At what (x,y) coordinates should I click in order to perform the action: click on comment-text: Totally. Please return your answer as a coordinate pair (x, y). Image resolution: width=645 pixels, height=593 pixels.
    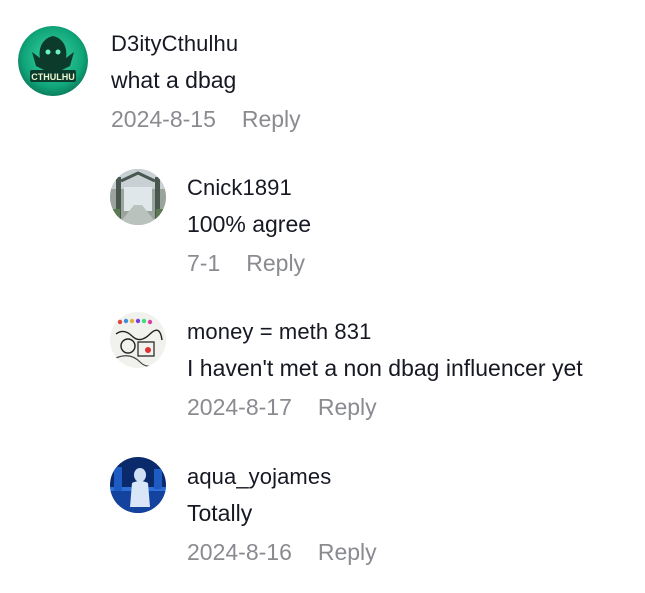
    Looking at the image, I should click on (220, 513).